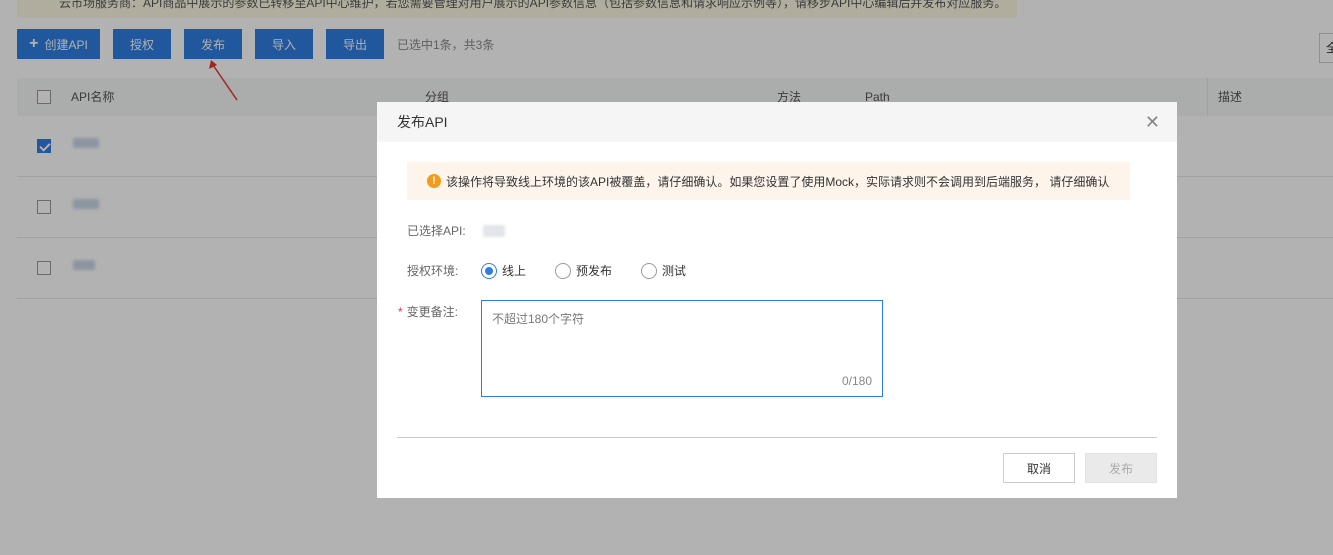 The width and height of the screenshot is (1333, 555). I want to click on footer-divider, so click(777, 437).